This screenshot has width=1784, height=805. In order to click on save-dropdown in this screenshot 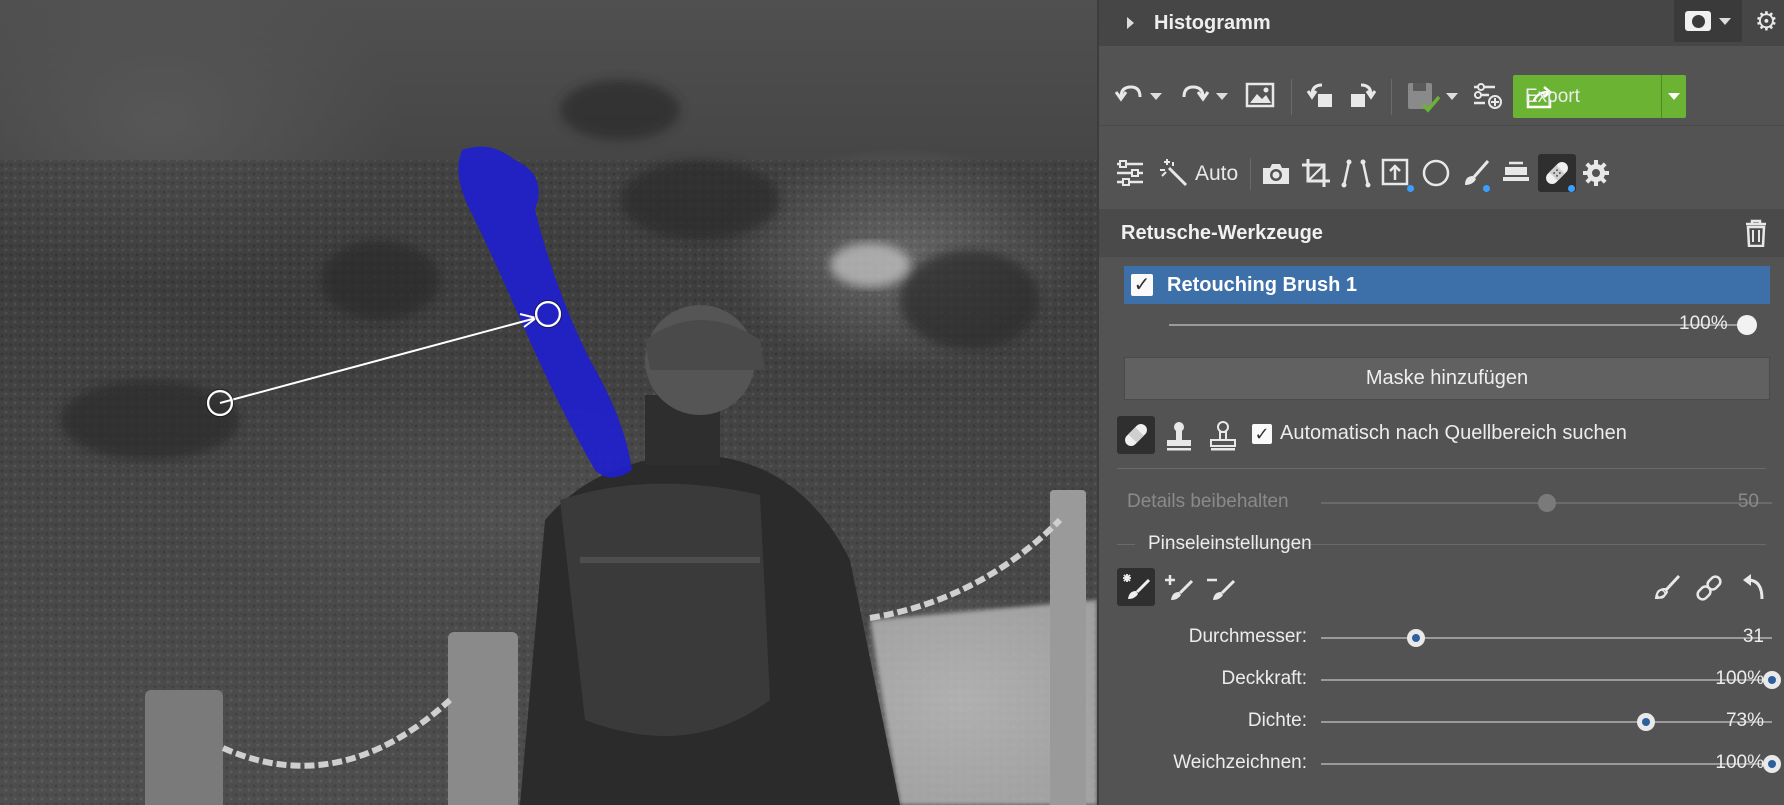, I will do `click(1452, 96)`.